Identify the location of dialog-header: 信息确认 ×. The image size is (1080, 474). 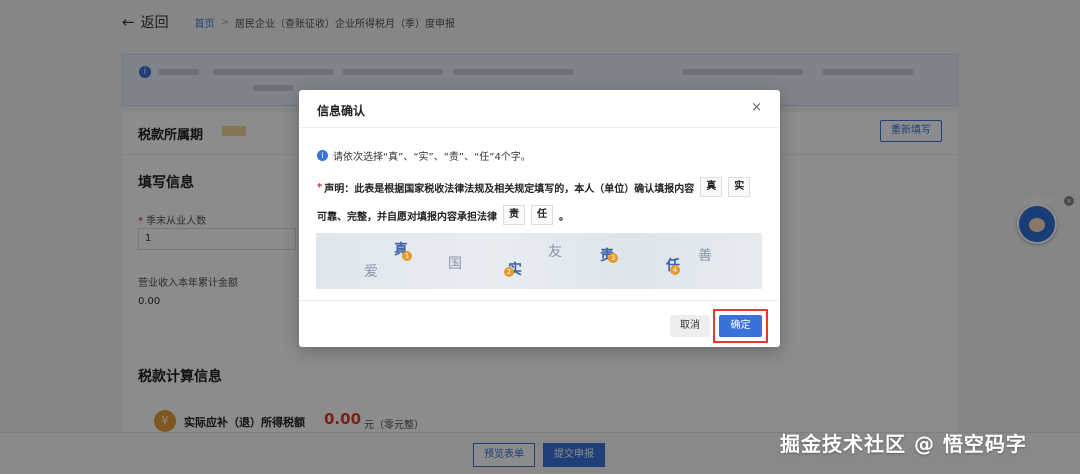
(539, 109).